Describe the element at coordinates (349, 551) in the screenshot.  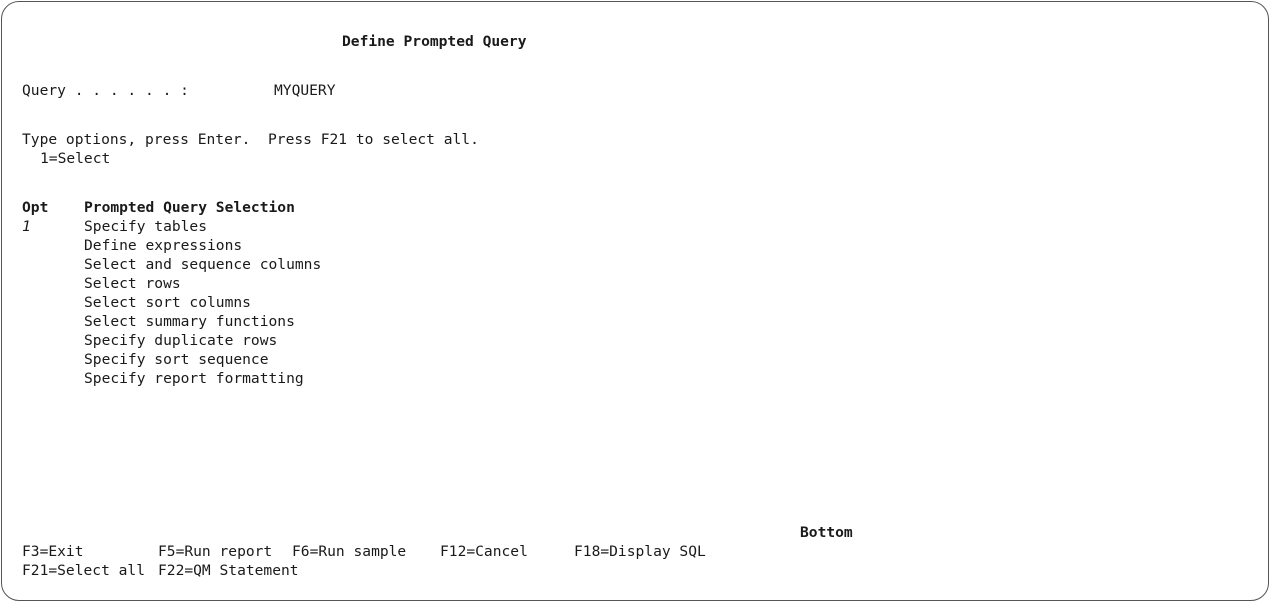
I see `f6-run-sample-key: F6=Run sample` at that location.